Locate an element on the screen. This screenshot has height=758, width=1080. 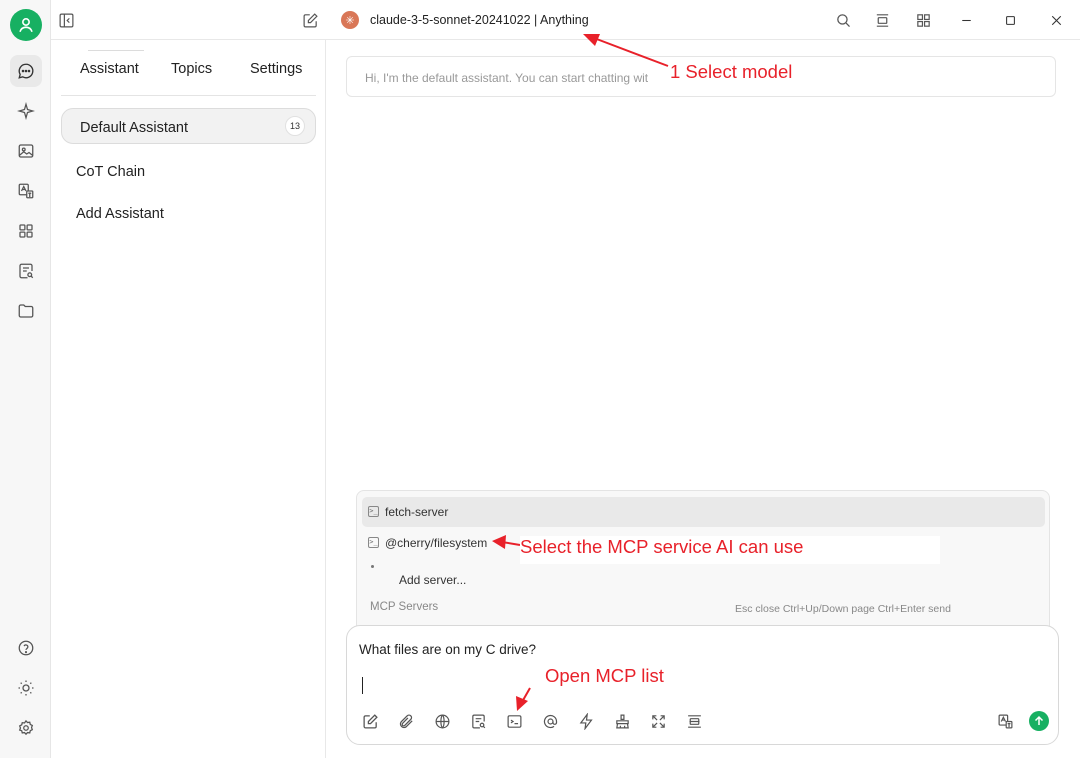
title-bar: ✳ claude-3-5-sonnet-20241022 | Anything is located at coordinates (565, 20).